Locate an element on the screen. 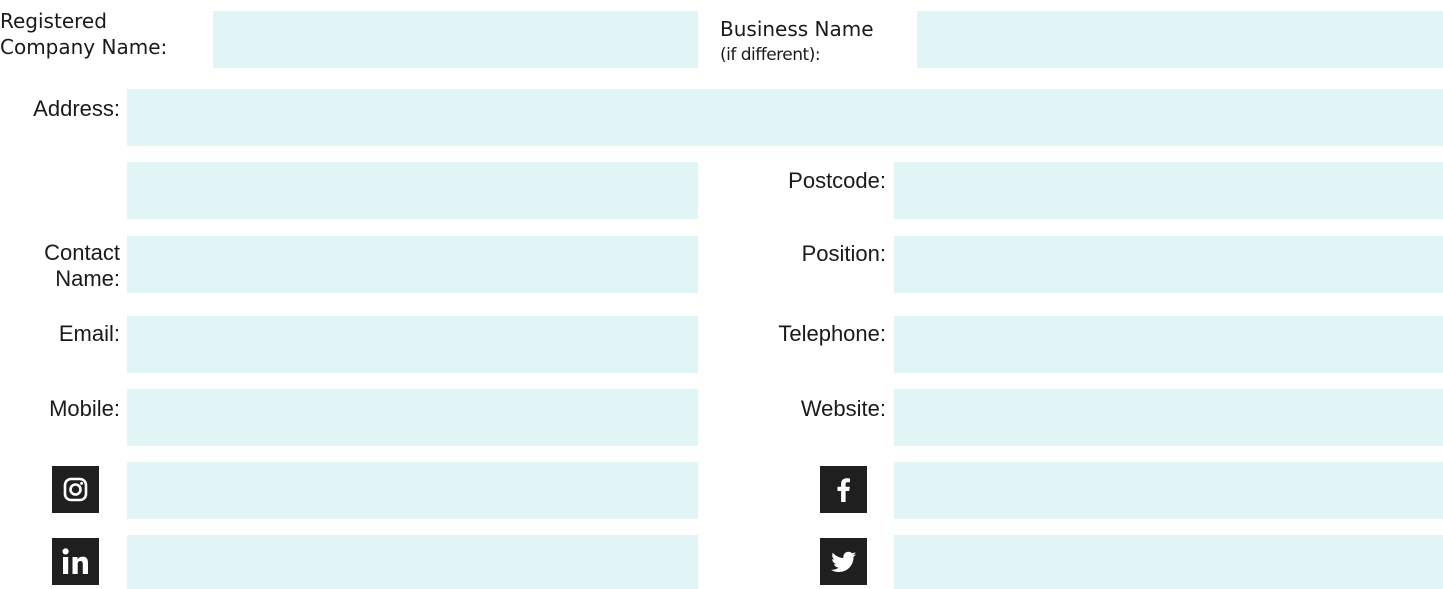 This screenshot has height=589, width=1443. mobile-input is located at coordinates (412, 417).